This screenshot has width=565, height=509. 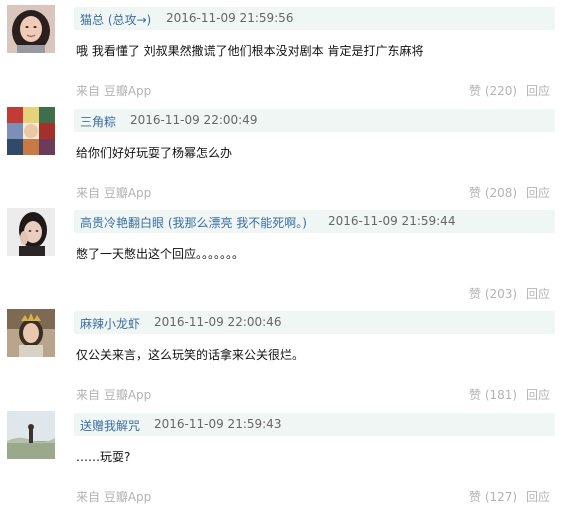 I want to click on avatar-woman-dark-hair-icon, so click(x=31, y=29).